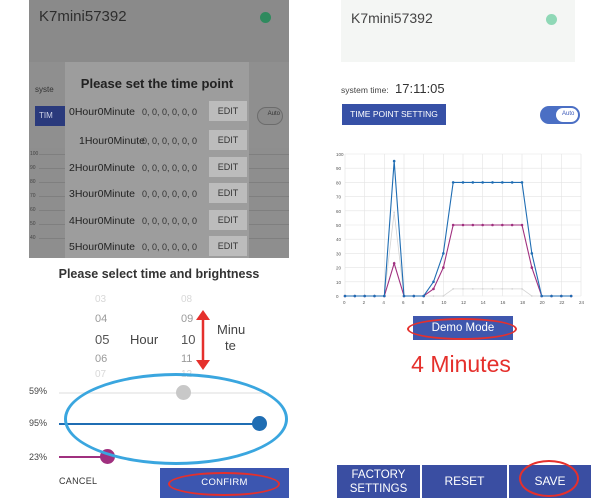 The width and height of the screenshot is (604, 498). I want to click on factory-settings-button: FACTORY SETTINGS, so click(378, 481).